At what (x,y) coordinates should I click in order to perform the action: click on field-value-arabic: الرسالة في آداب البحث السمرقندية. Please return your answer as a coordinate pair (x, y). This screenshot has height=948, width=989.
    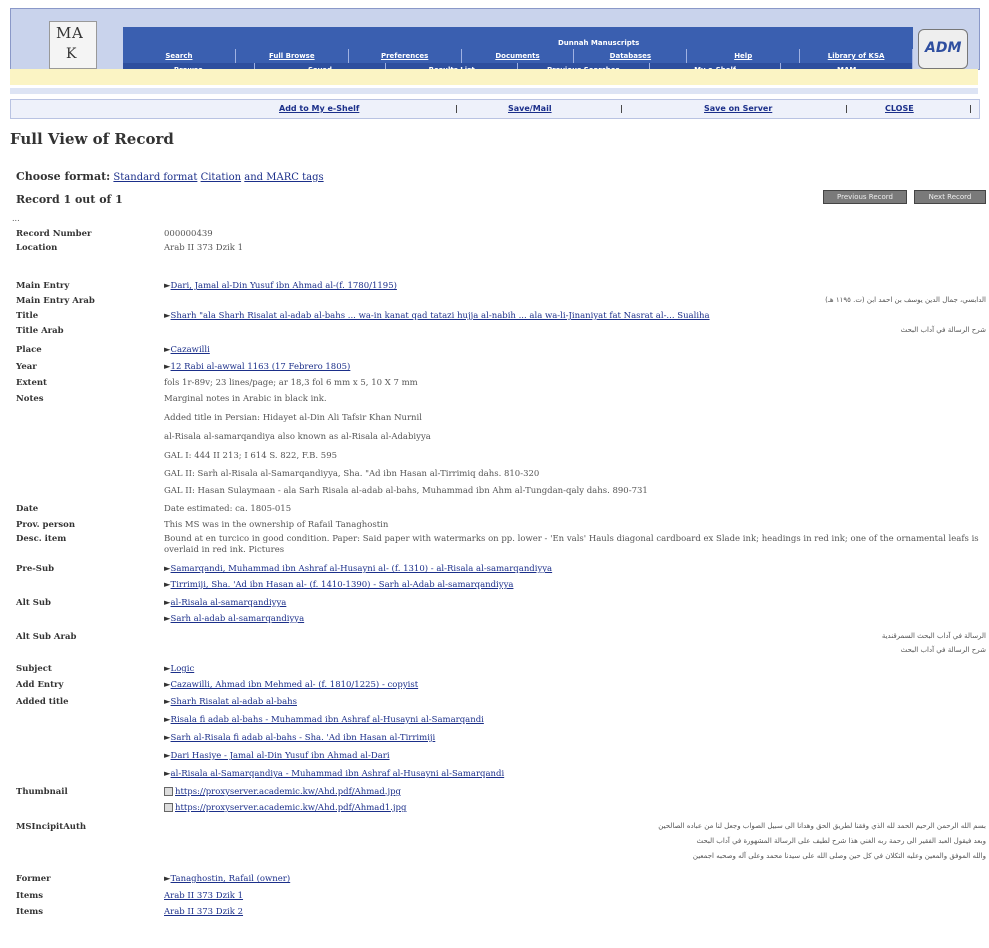
    Looking at the image, I should click on (933, 636).